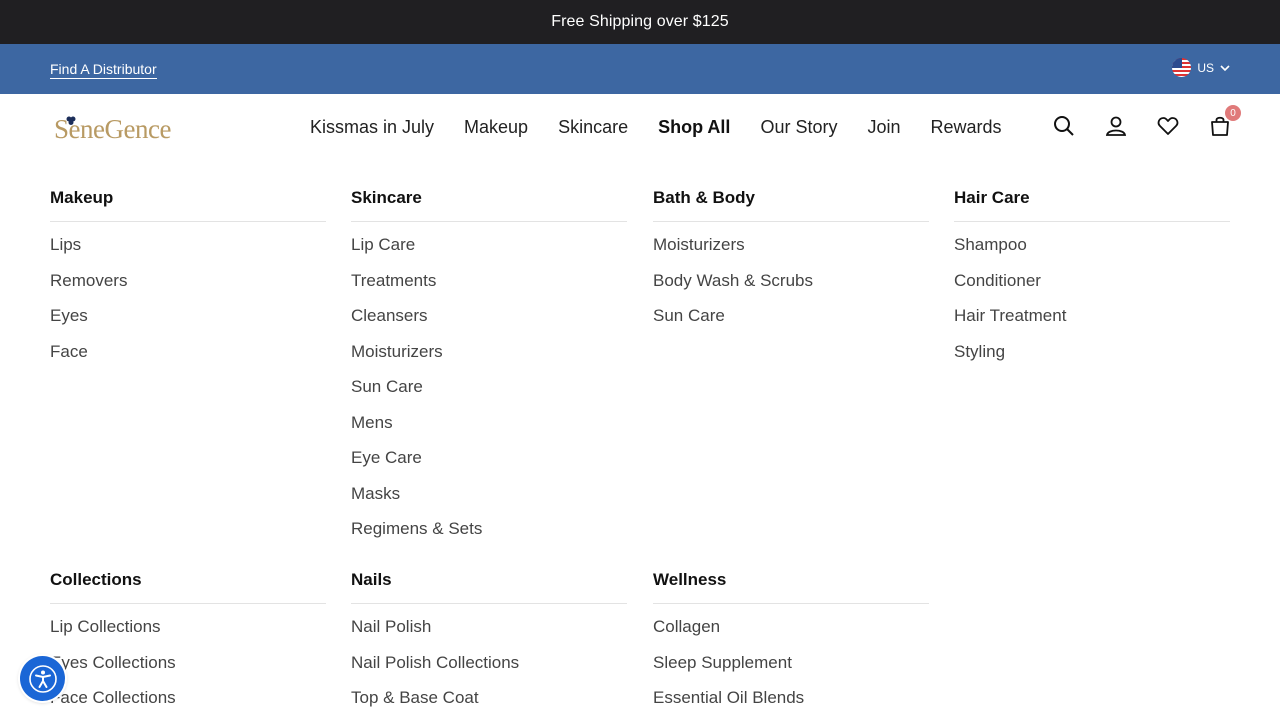  Describe the element at coordinates (798, 127) in the screenshot. I see `nav-our-story: Our Story` at that location.